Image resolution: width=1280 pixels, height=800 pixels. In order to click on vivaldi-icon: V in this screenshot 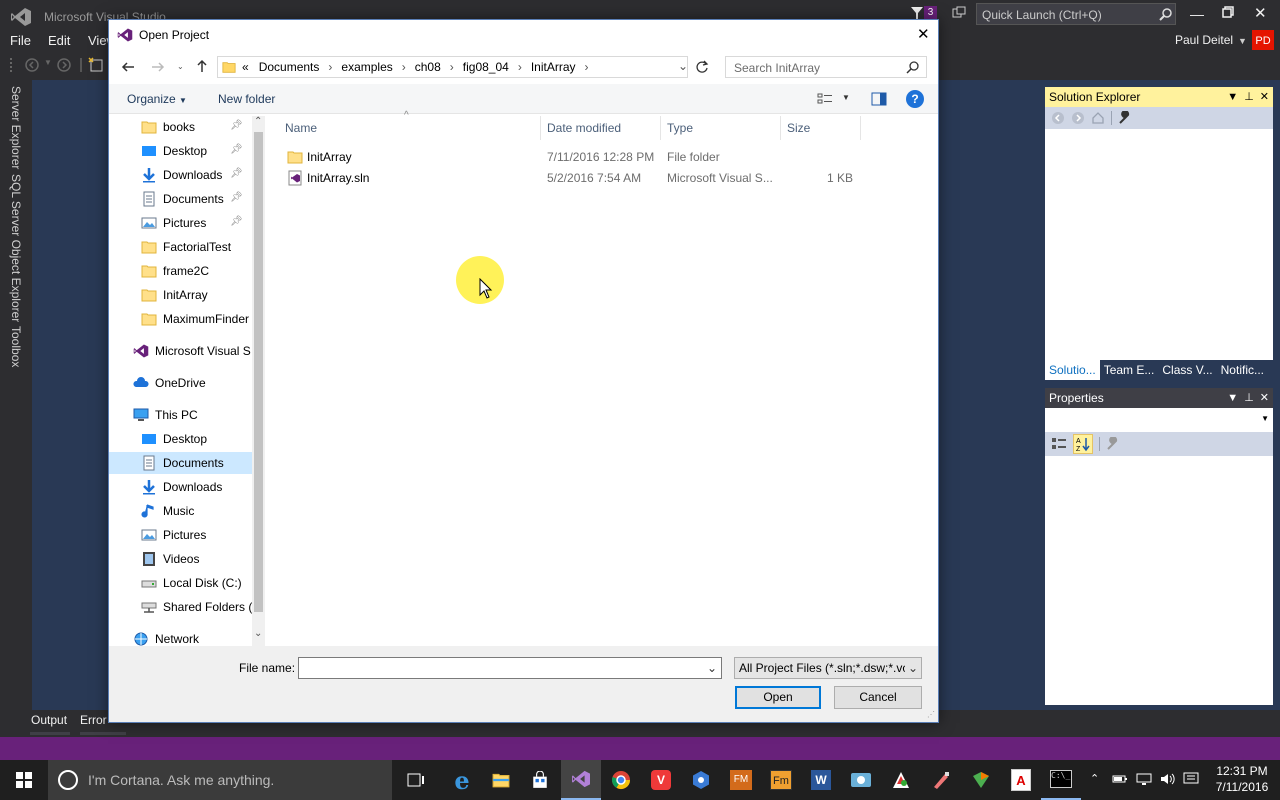, I will do `click(661, 780)`.